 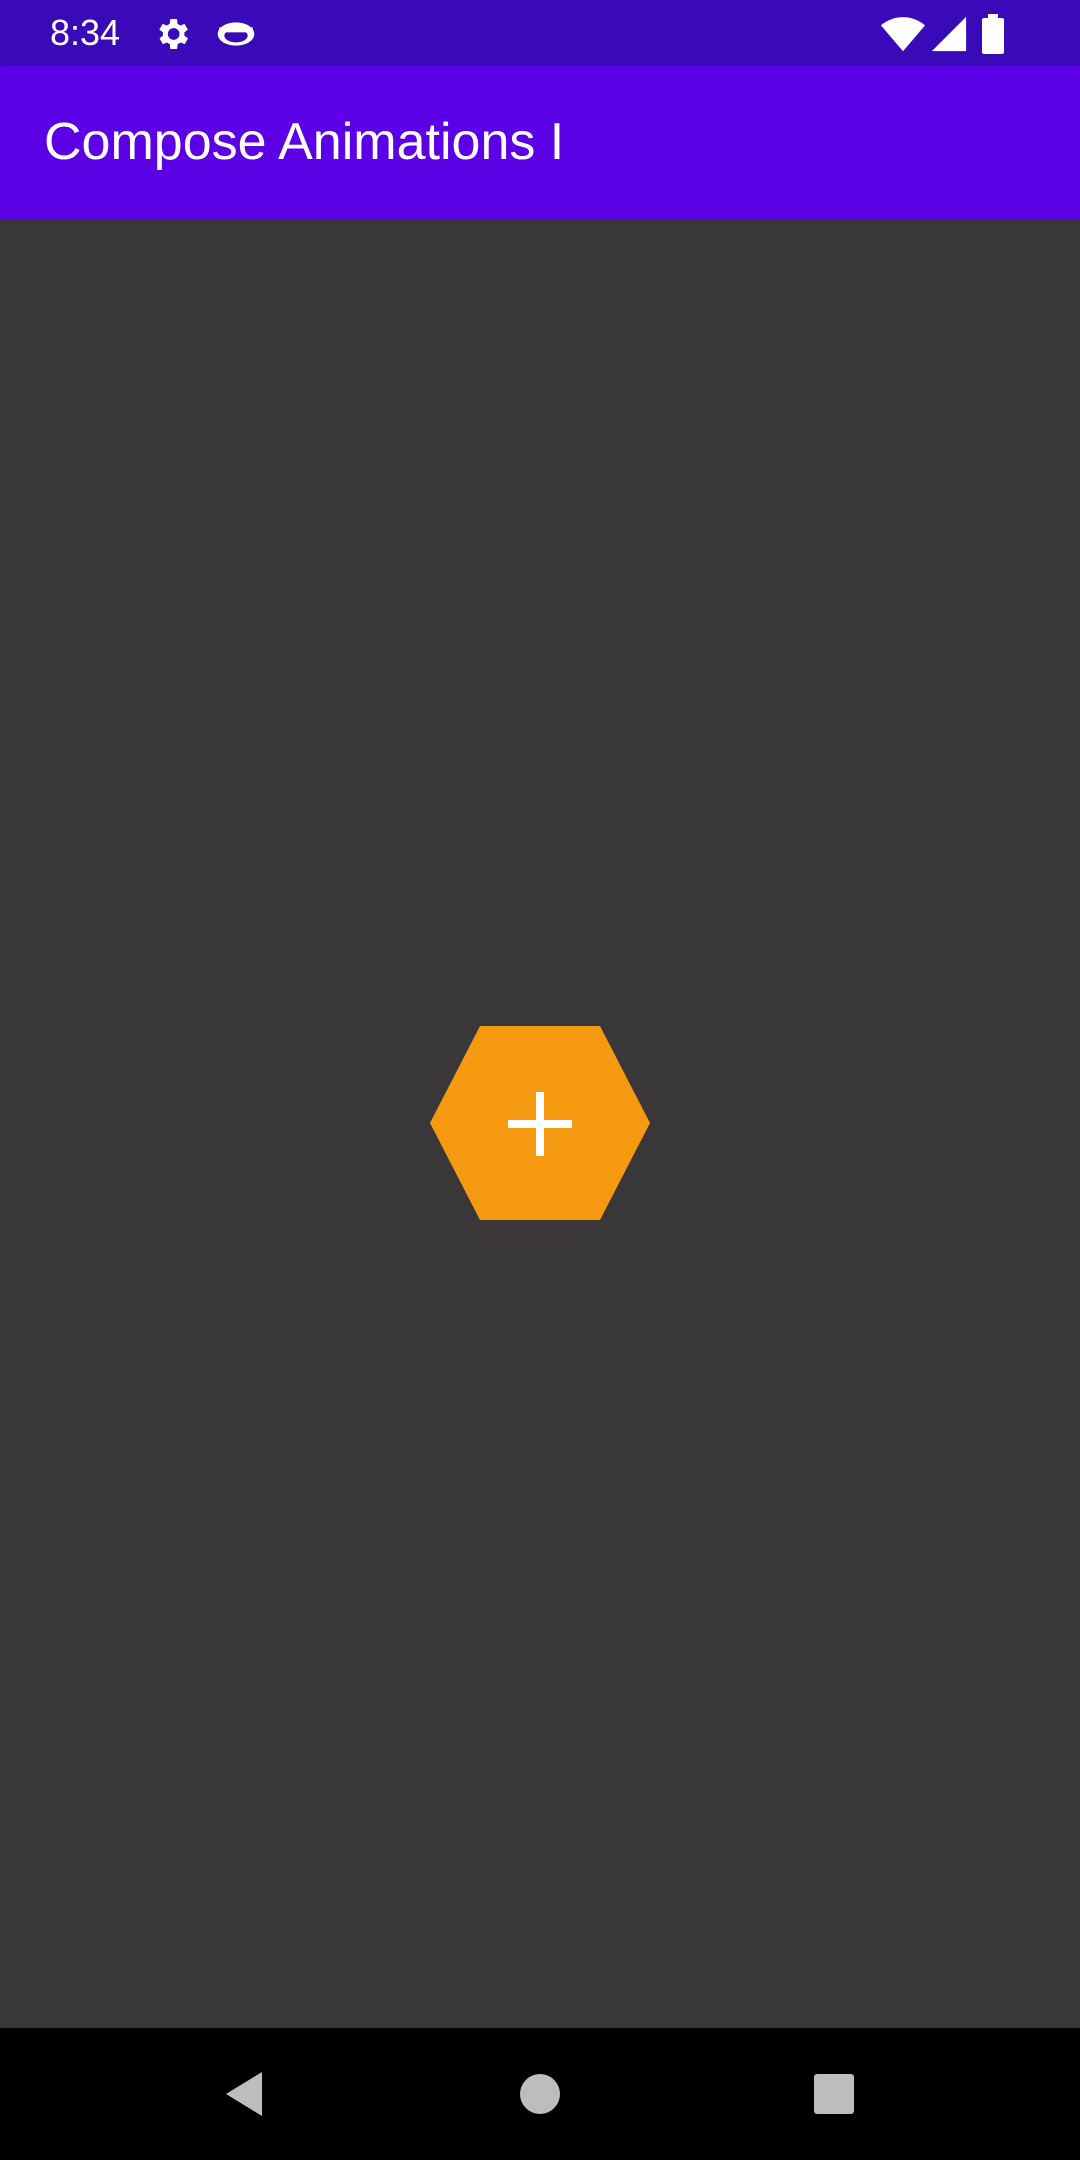 What do you see at coordinates (540, 33) in the screenshot?
I see `status-bar: 8:34` at bounding box center [540, 33].